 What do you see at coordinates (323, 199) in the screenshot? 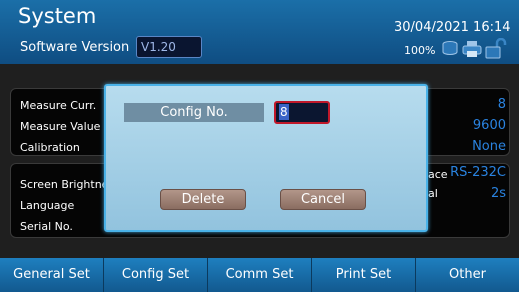
I see `cancel-button: Cancel` at bounding box center [323, 199].